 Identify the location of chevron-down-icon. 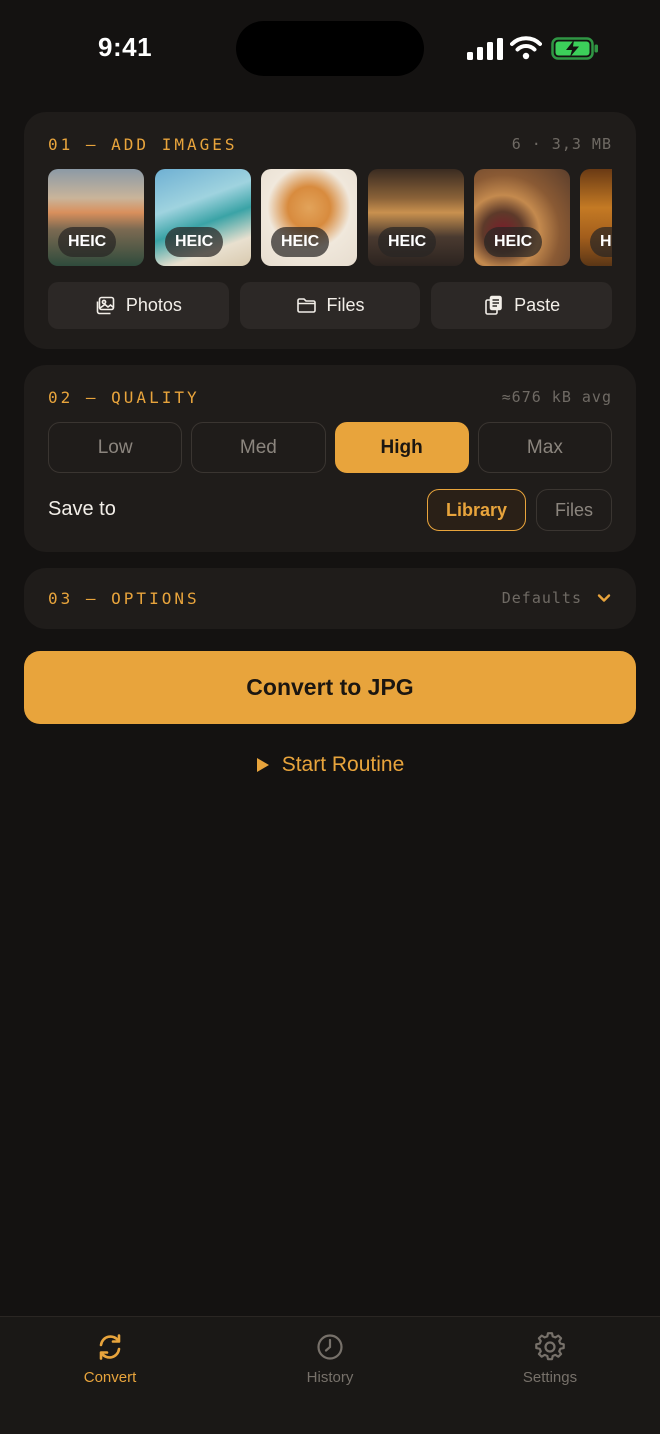
(604, 598).